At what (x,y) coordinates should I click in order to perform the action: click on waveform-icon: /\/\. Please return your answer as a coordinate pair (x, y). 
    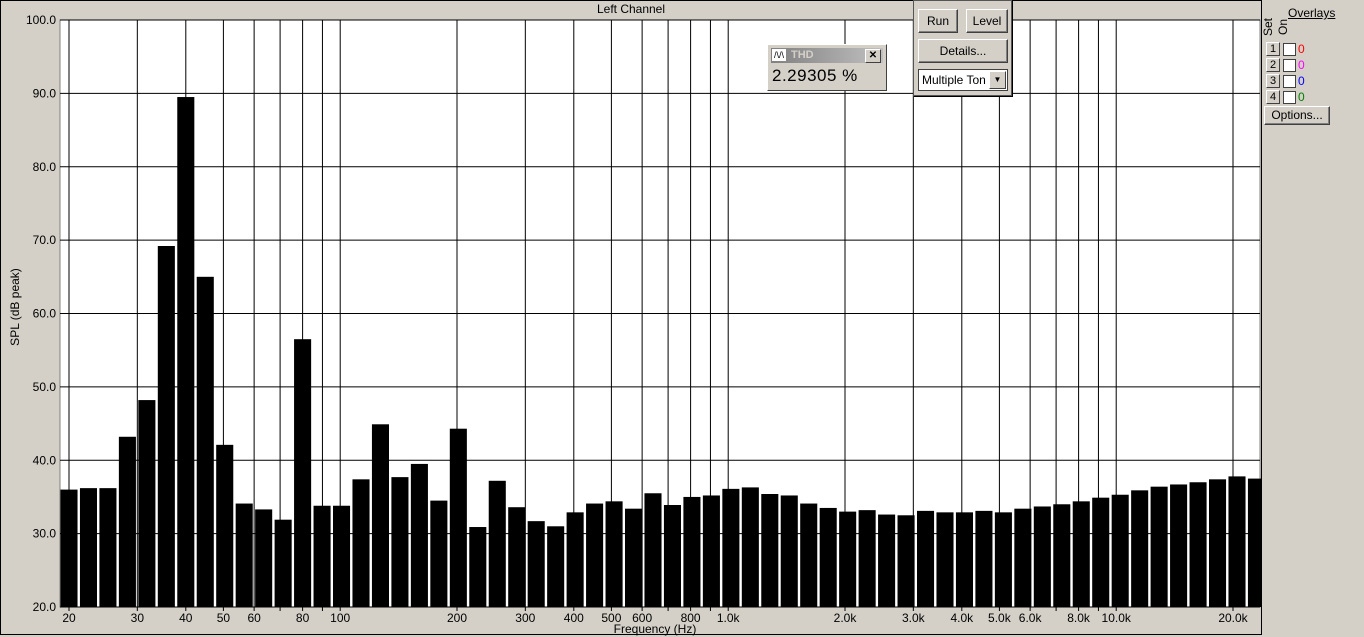
    Looking at the image, I should click on (779, 55).